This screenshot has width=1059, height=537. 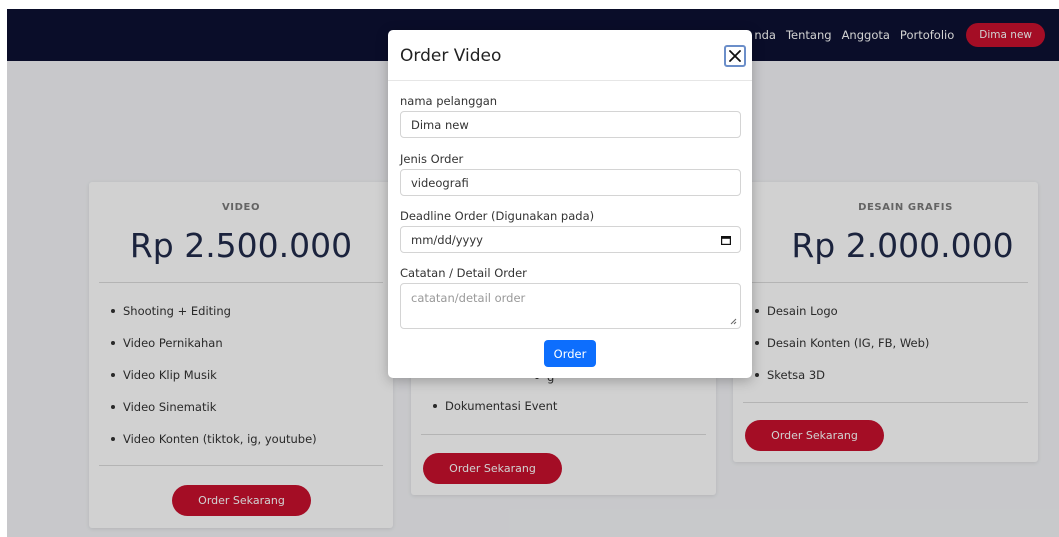 I want to click on order-type-label: Jenis Order, so click(x=432, y=159).